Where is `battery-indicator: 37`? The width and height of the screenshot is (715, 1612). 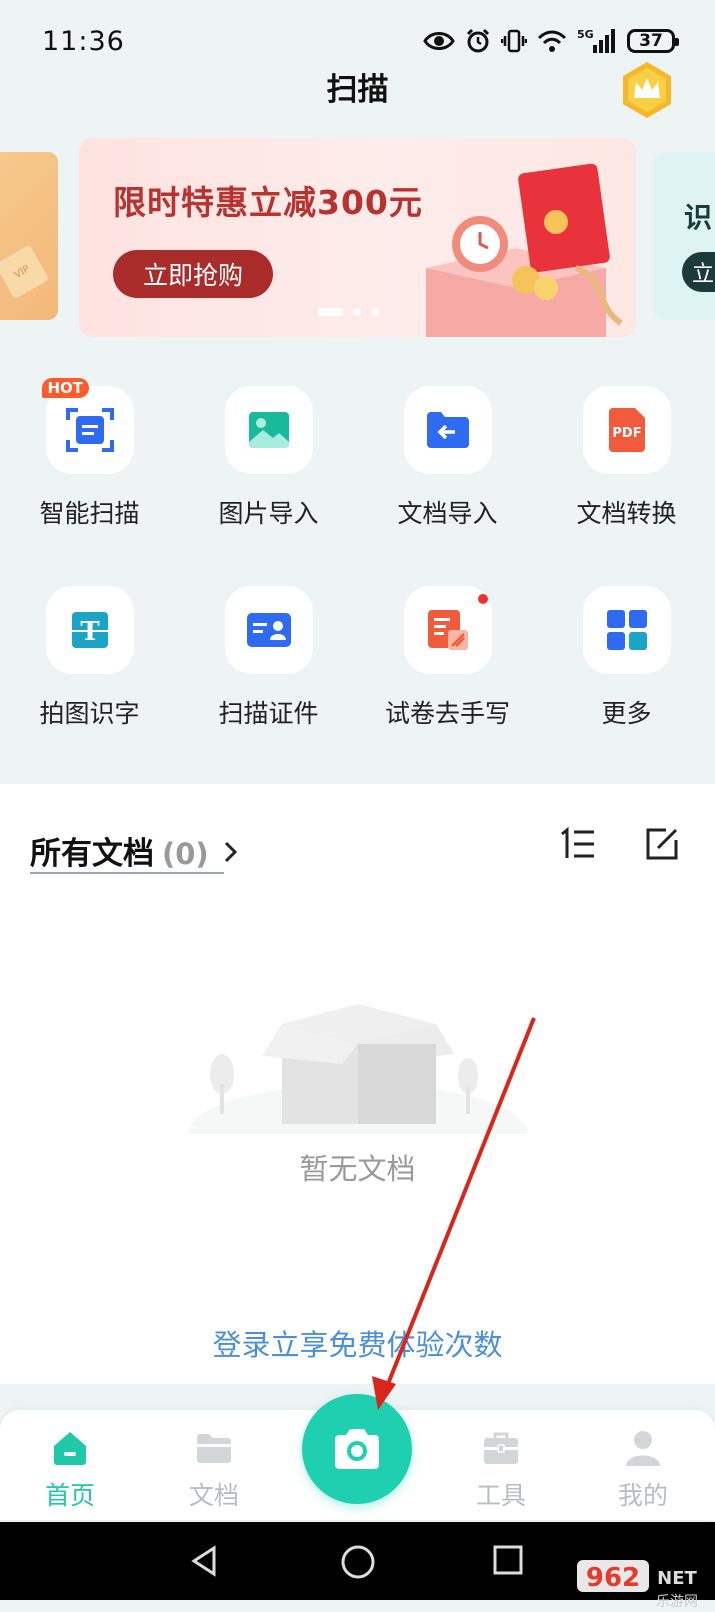 battery-indicator: 37 is located at coordinates (653, 41).